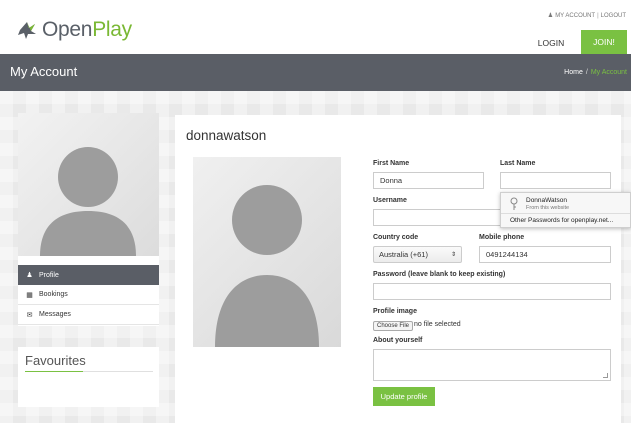 The width and height of the screenshot is (631, 423). Describe the element at coordinates (550, 16) in the screenshot. I see `user-small-icon: ♟` at that location.